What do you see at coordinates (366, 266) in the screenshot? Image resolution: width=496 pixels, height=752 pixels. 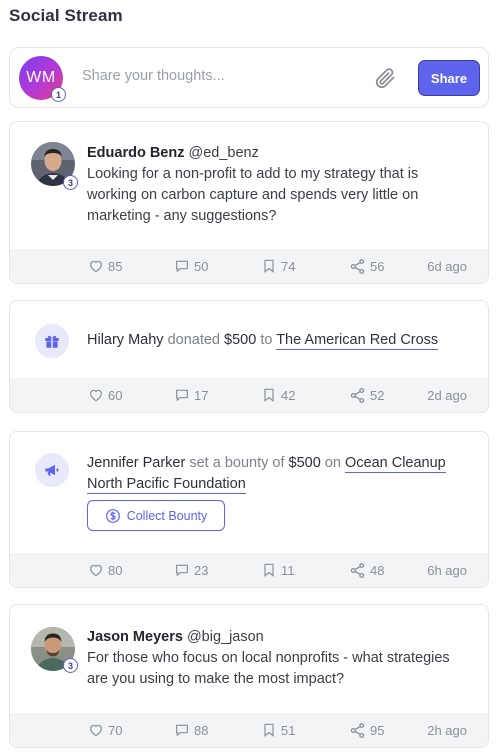 I see `share-action: 56` at bounding box center [366, 266].